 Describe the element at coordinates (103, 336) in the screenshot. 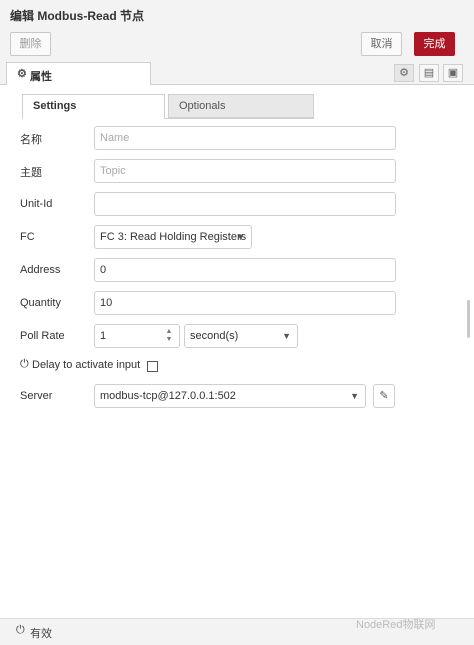

I see `poll-rate-value: 1` at that location.